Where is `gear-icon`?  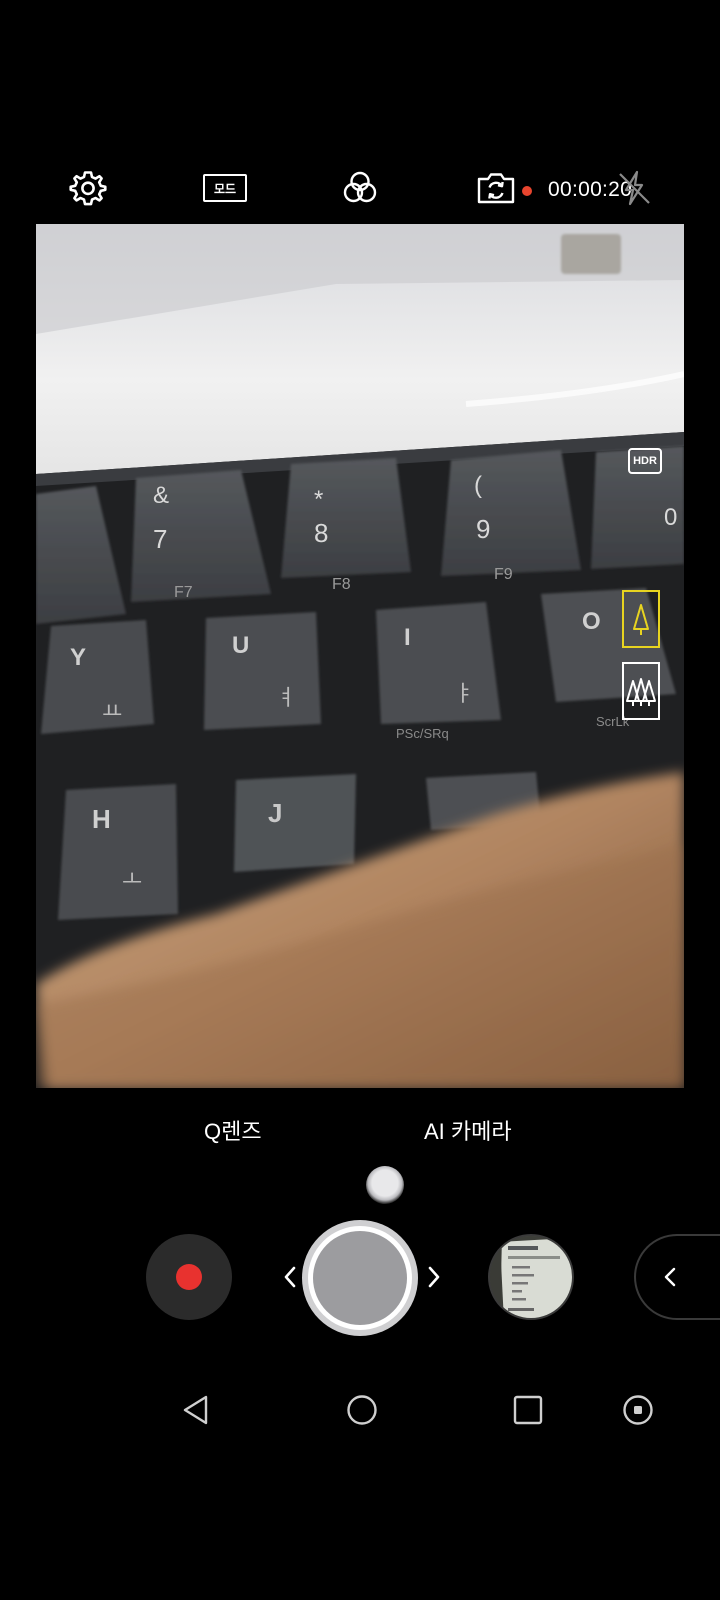
gear-icon is located at coordinates (88, 188).